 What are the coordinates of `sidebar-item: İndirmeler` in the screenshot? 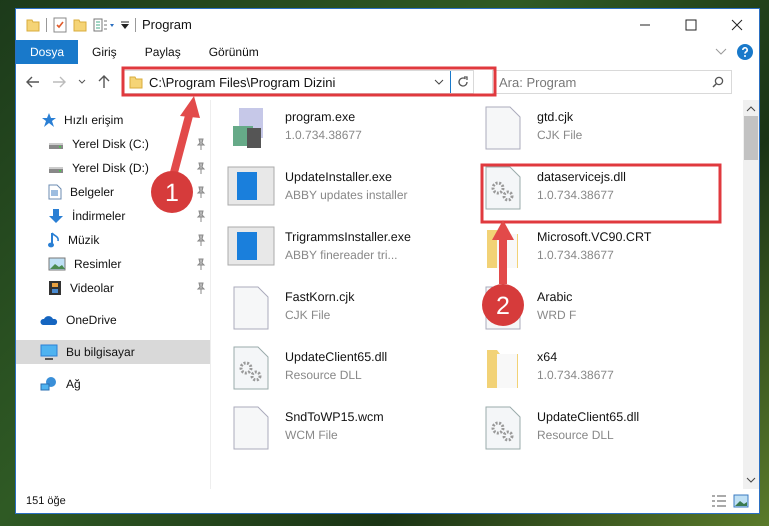 It's located at (99, 216).